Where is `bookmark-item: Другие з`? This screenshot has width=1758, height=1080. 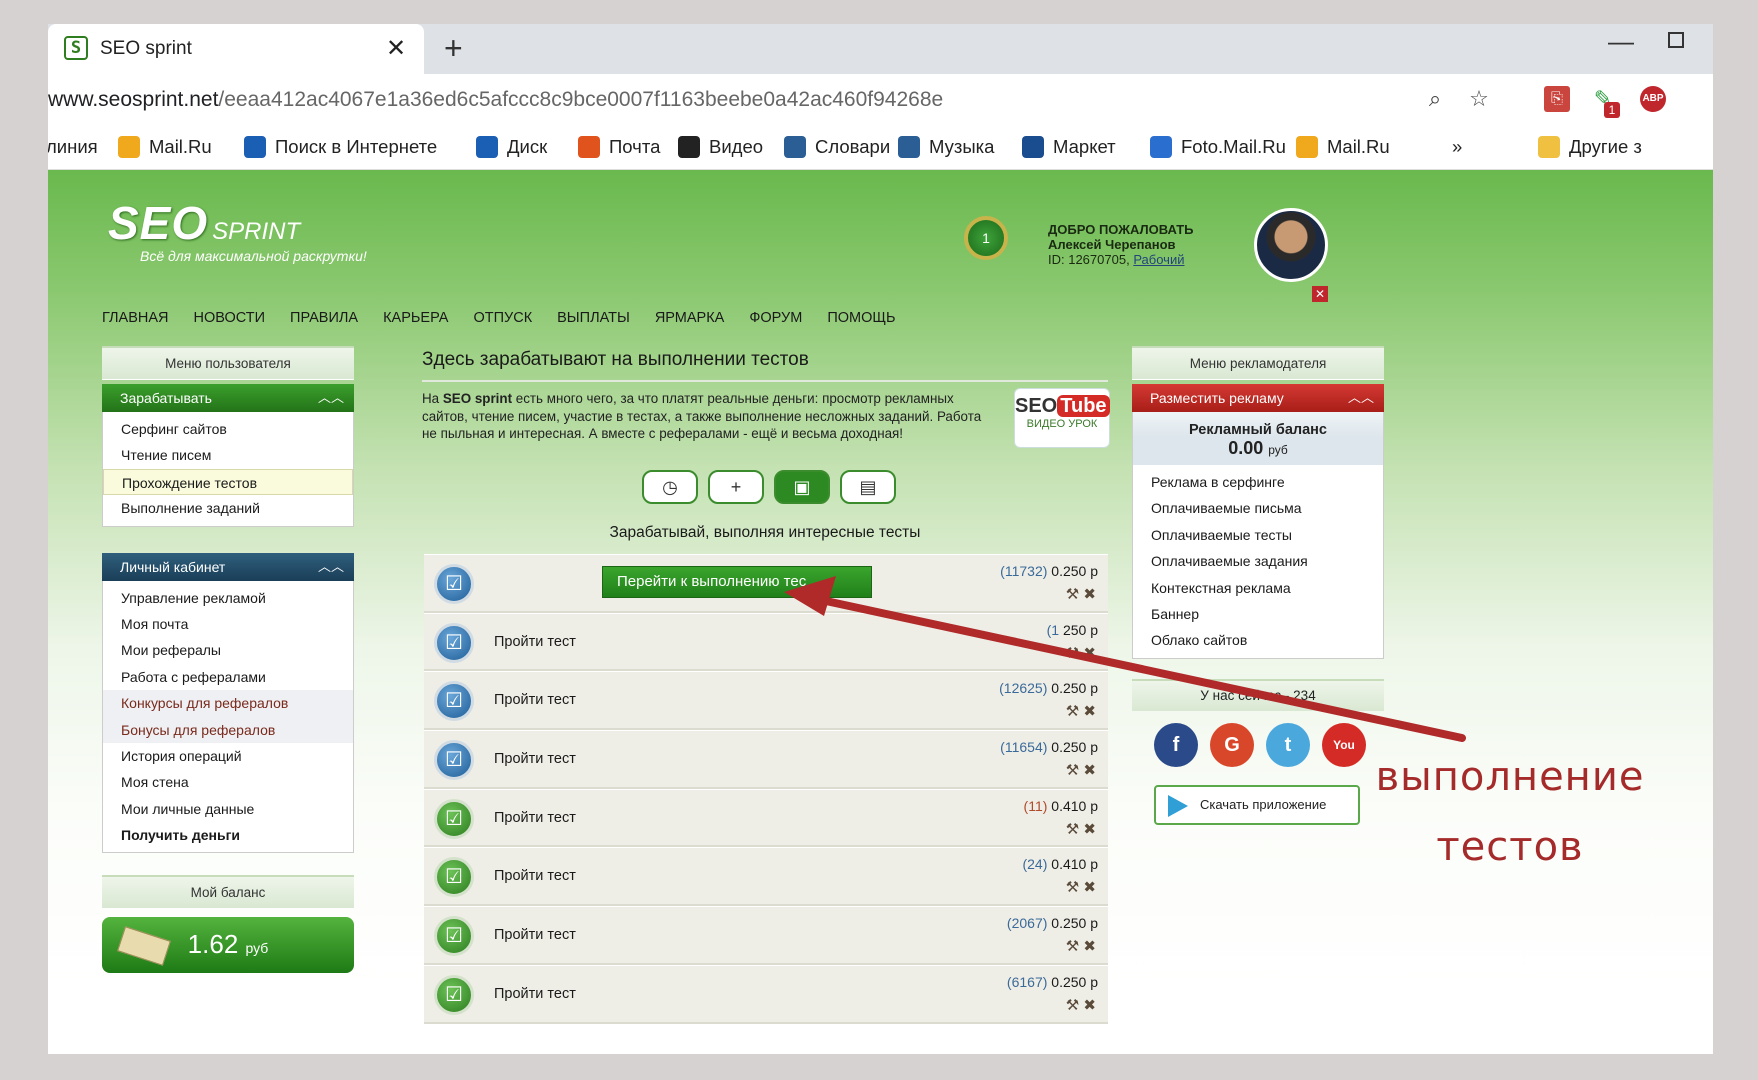 bookmark-item: Другие з is located at coordinates (1590, 147).